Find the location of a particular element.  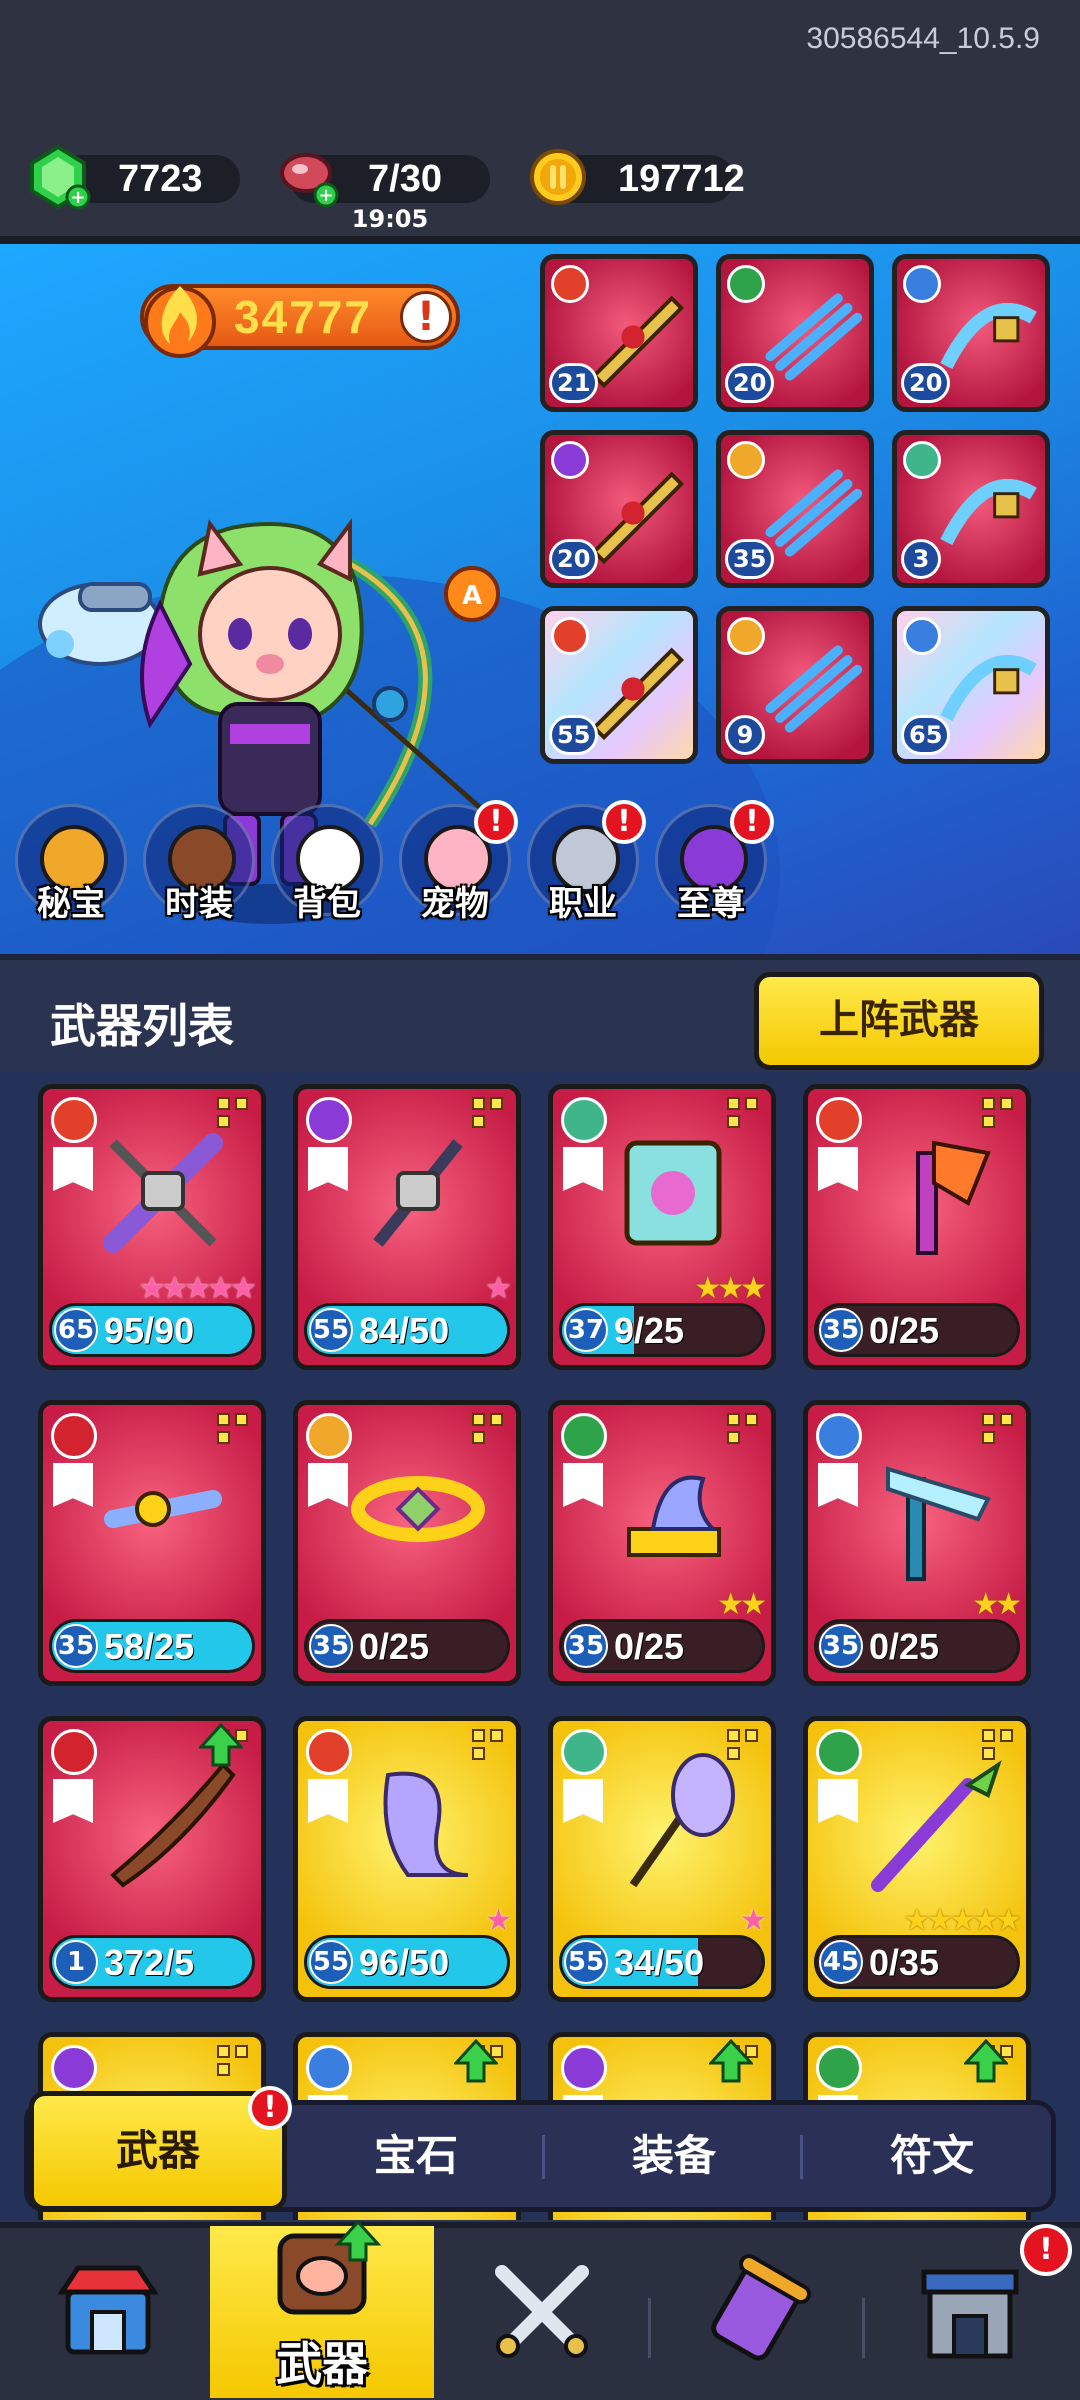

slot-level: 9 is located at coordinates (745, 735).